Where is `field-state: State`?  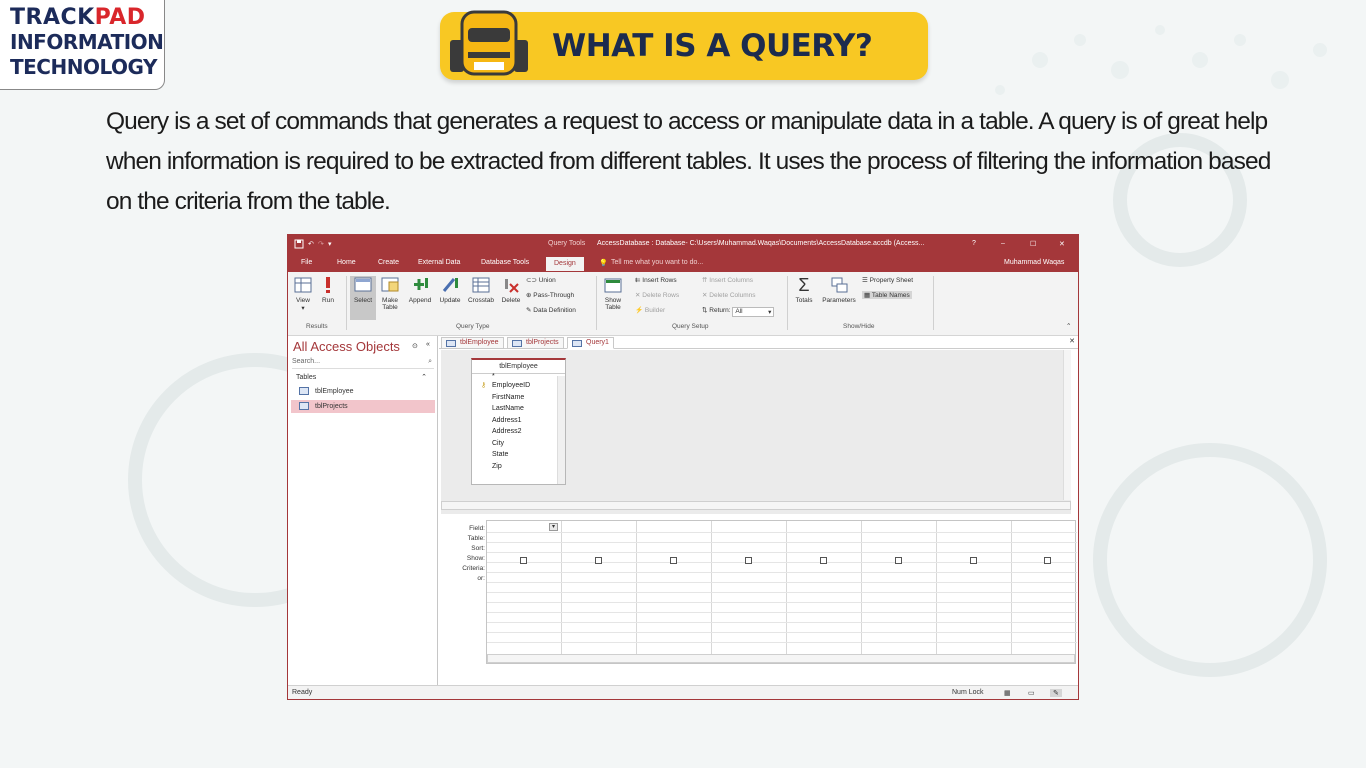 field-state: State is located at coordinates (518, 455).